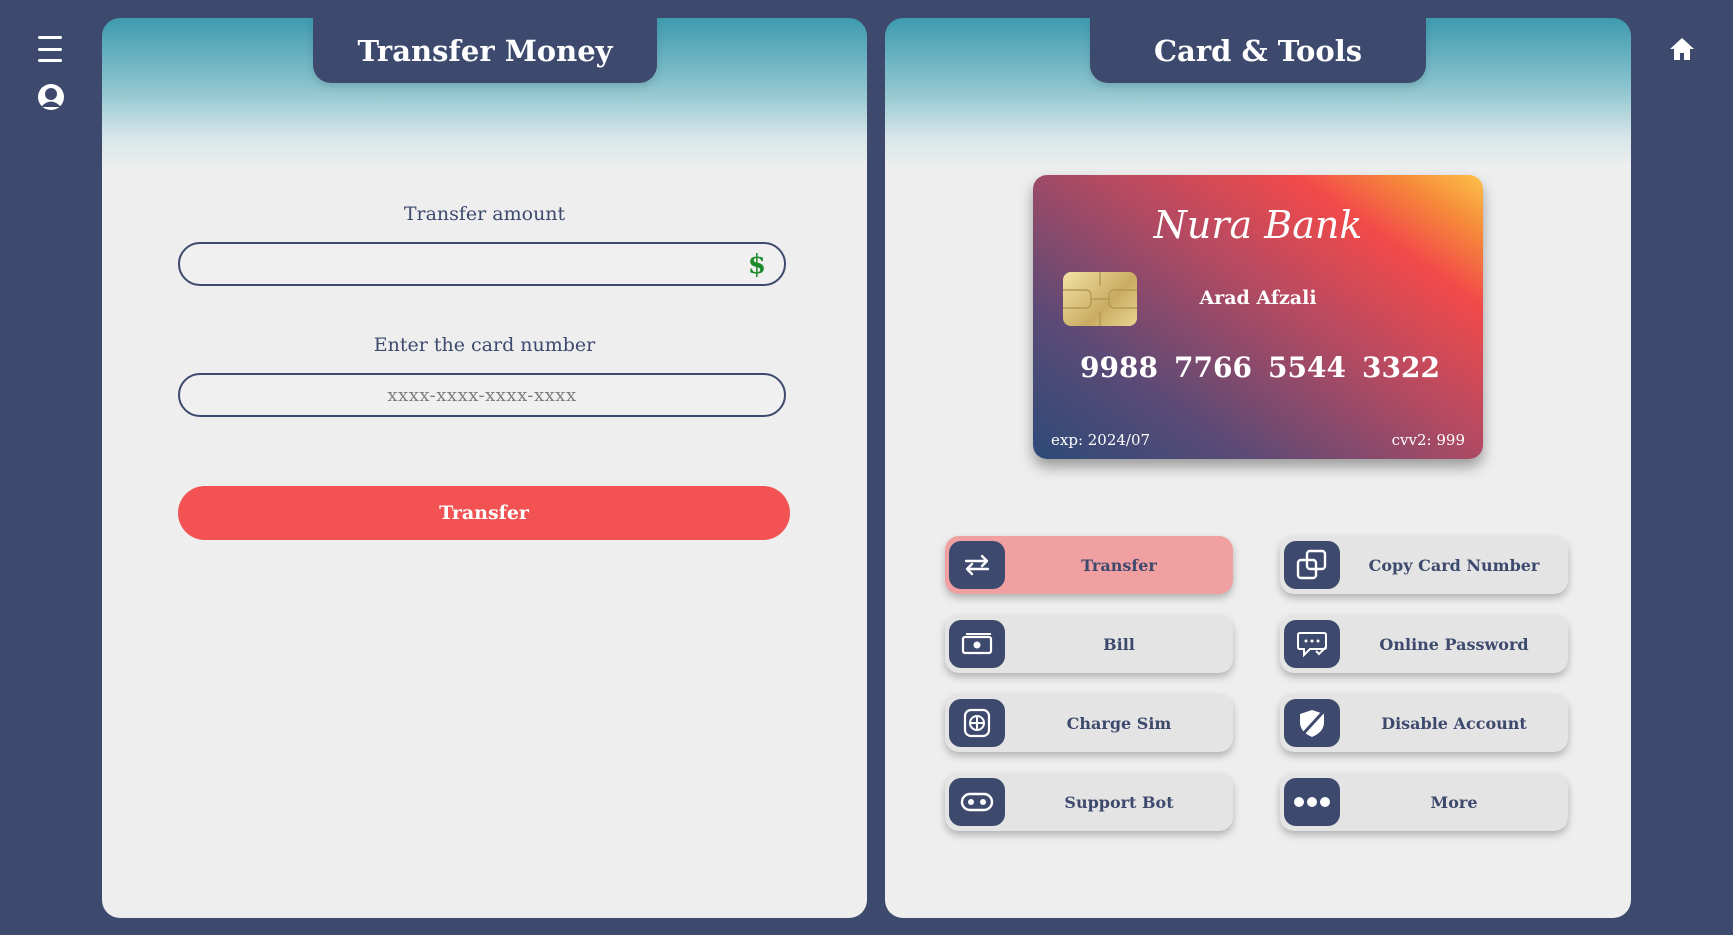 Image resolution: width=1733 pixels, height=935 pixels. Describe the element at coordinates (1119, 644) in the screenshot. I see `tool-label: Bill` at that location.